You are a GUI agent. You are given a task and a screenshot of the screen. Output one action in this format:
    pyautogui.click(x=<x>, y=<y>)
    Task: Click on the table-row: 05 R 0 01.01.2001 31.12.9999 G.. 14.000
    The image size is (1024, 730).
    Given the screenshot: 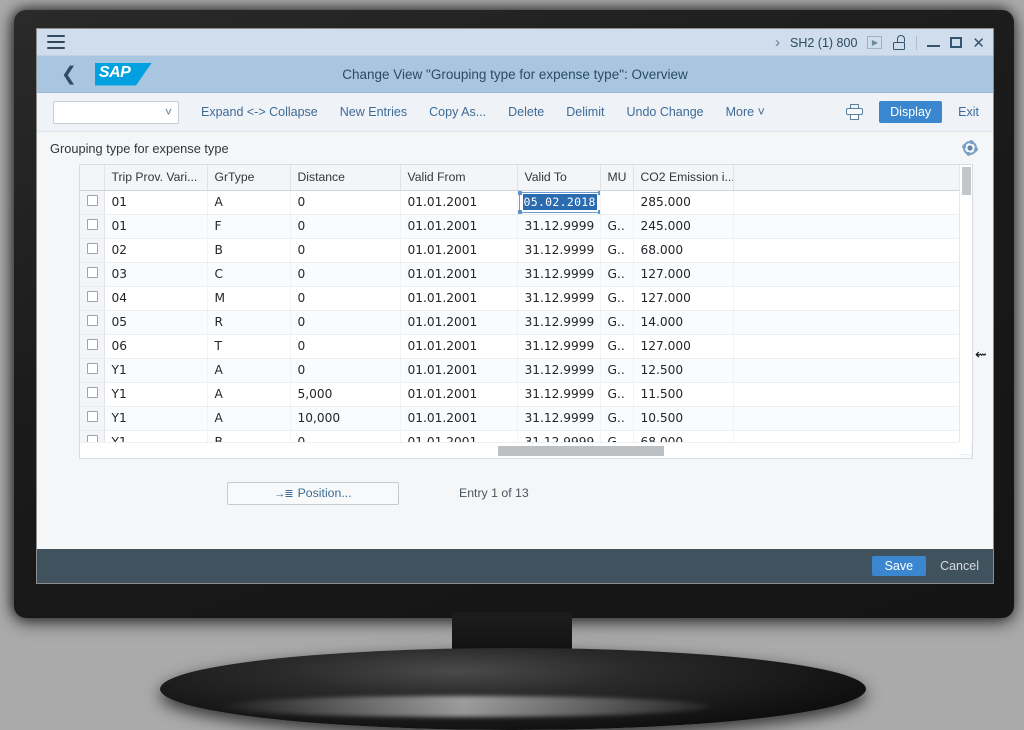 What is the action you would take?
    pyautogui.click(x=526, y=322)
    